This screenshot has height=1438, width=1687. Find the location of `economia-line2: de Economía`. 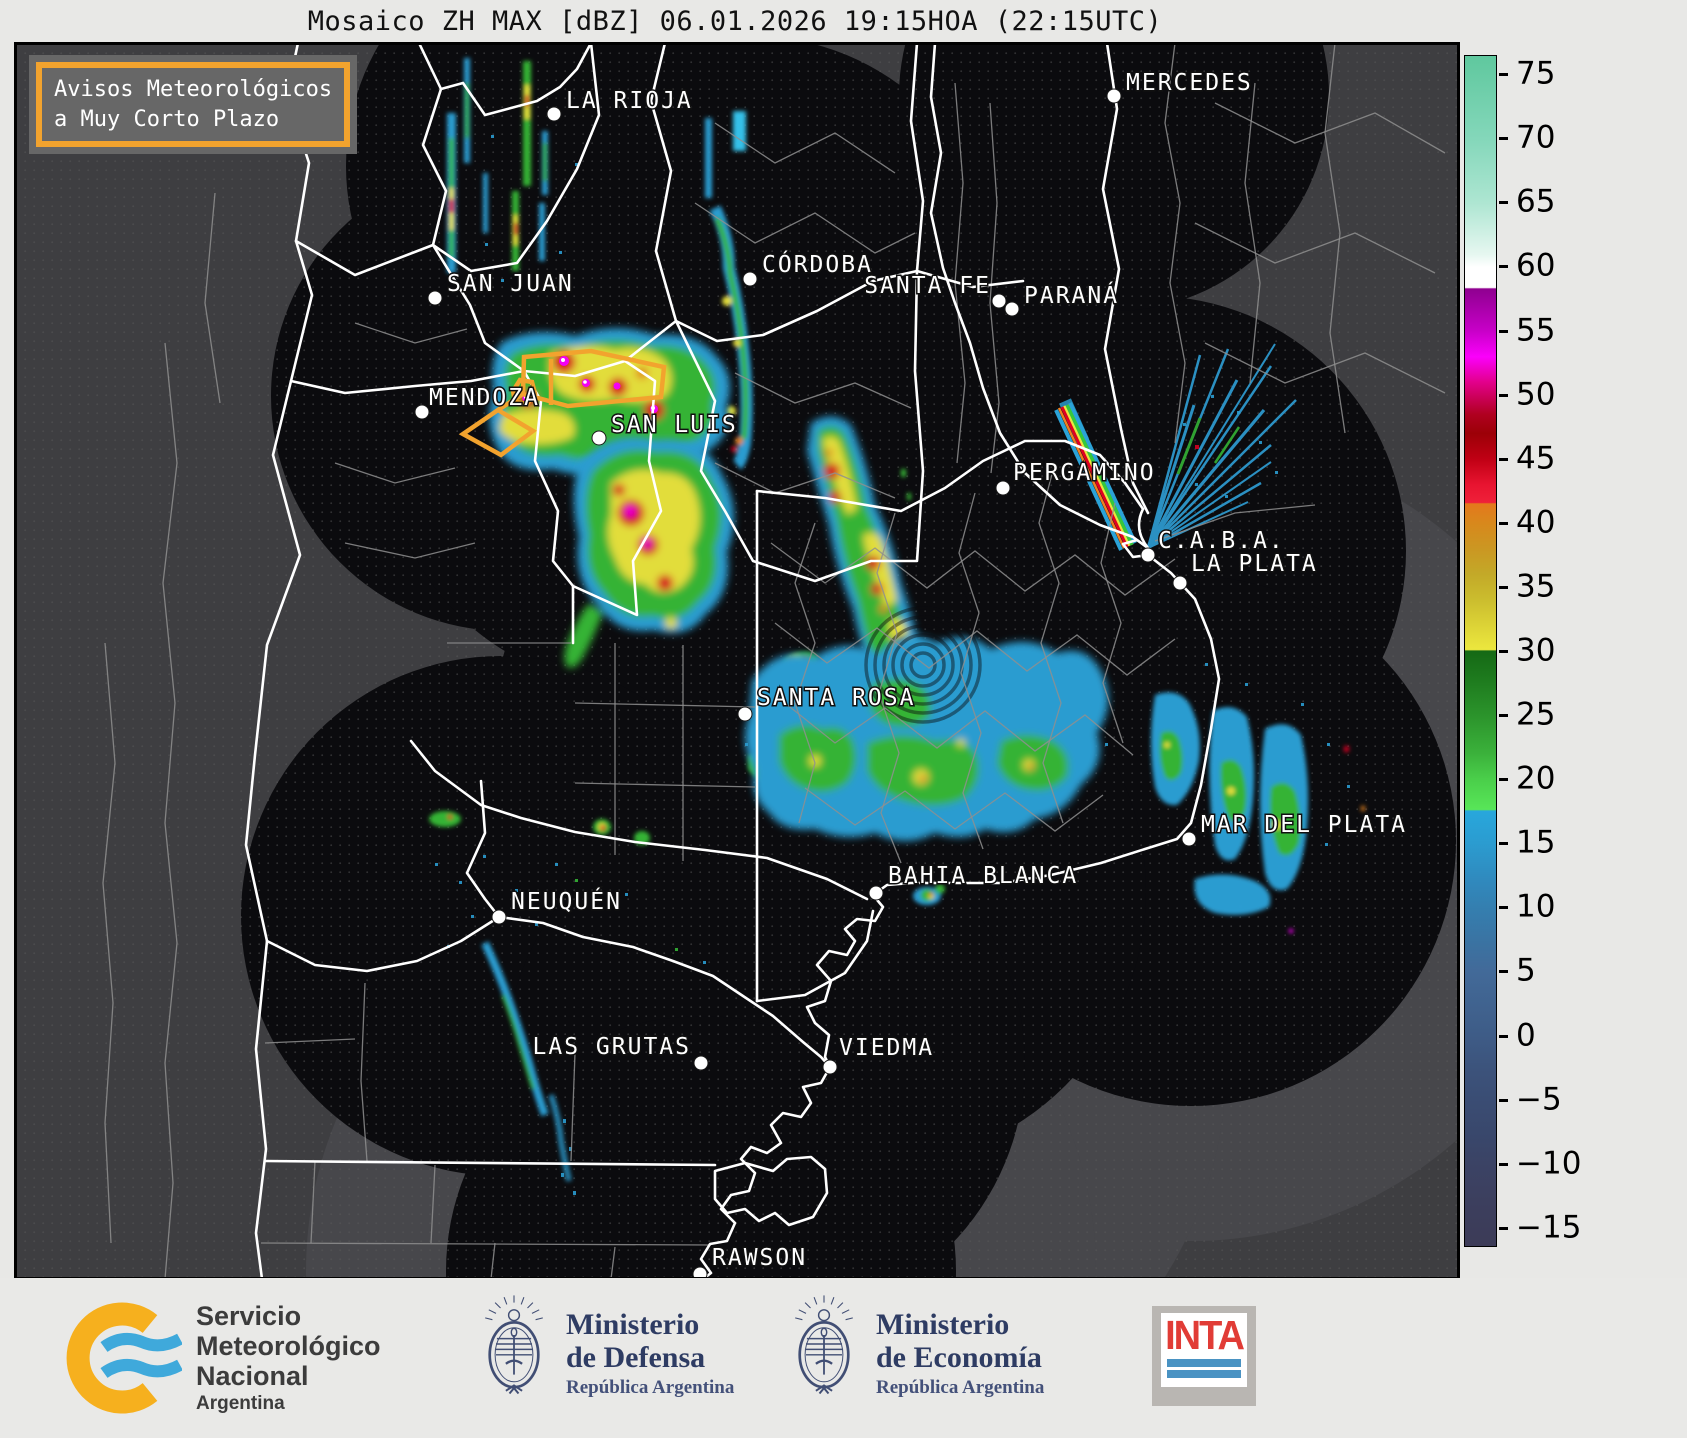

economia-line2: de Economía is located at coordinates (959, 1357).